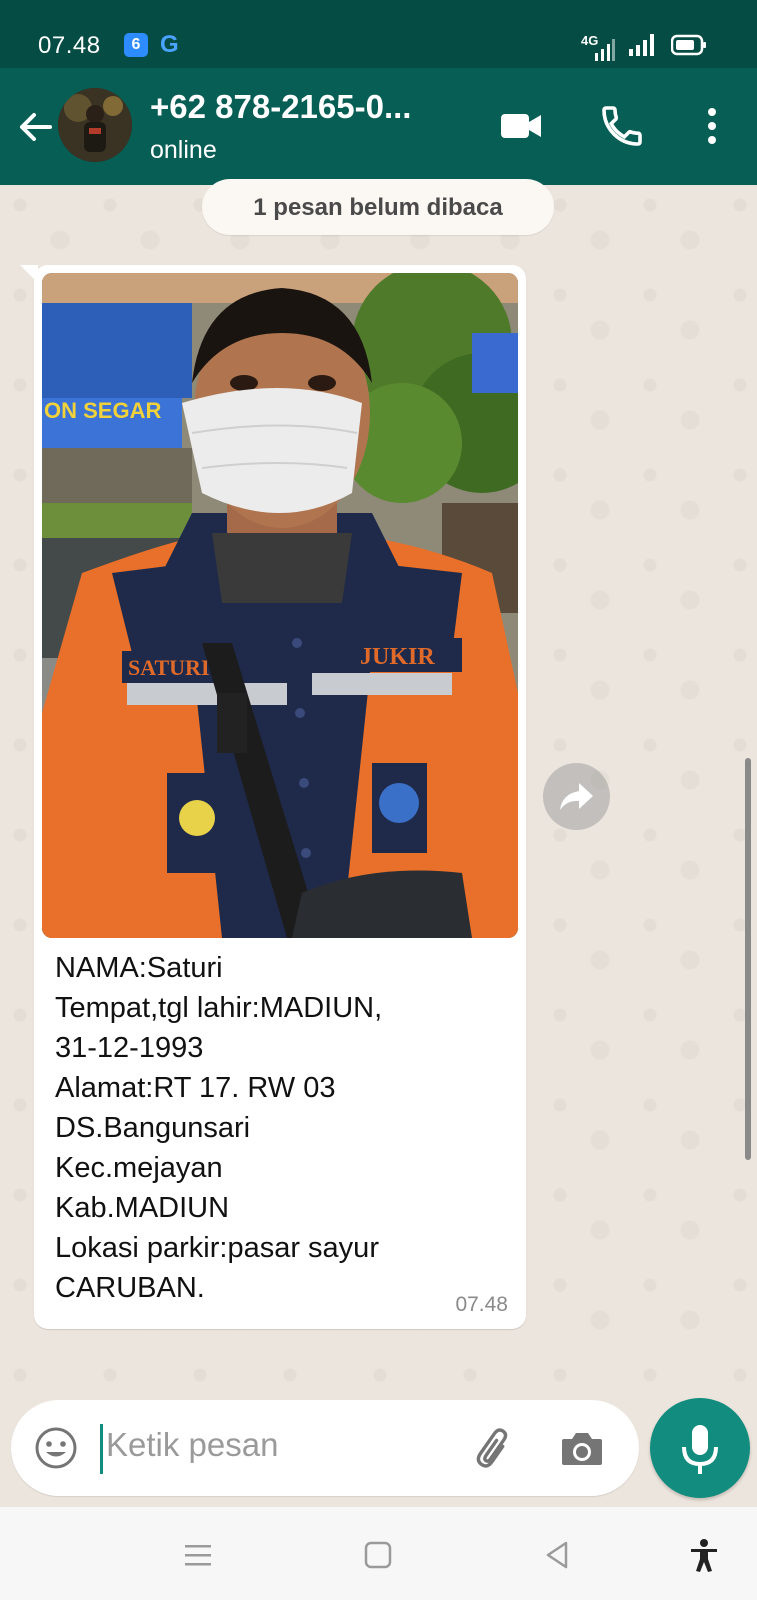  I want to click on square-icon, so click(378, 1555).